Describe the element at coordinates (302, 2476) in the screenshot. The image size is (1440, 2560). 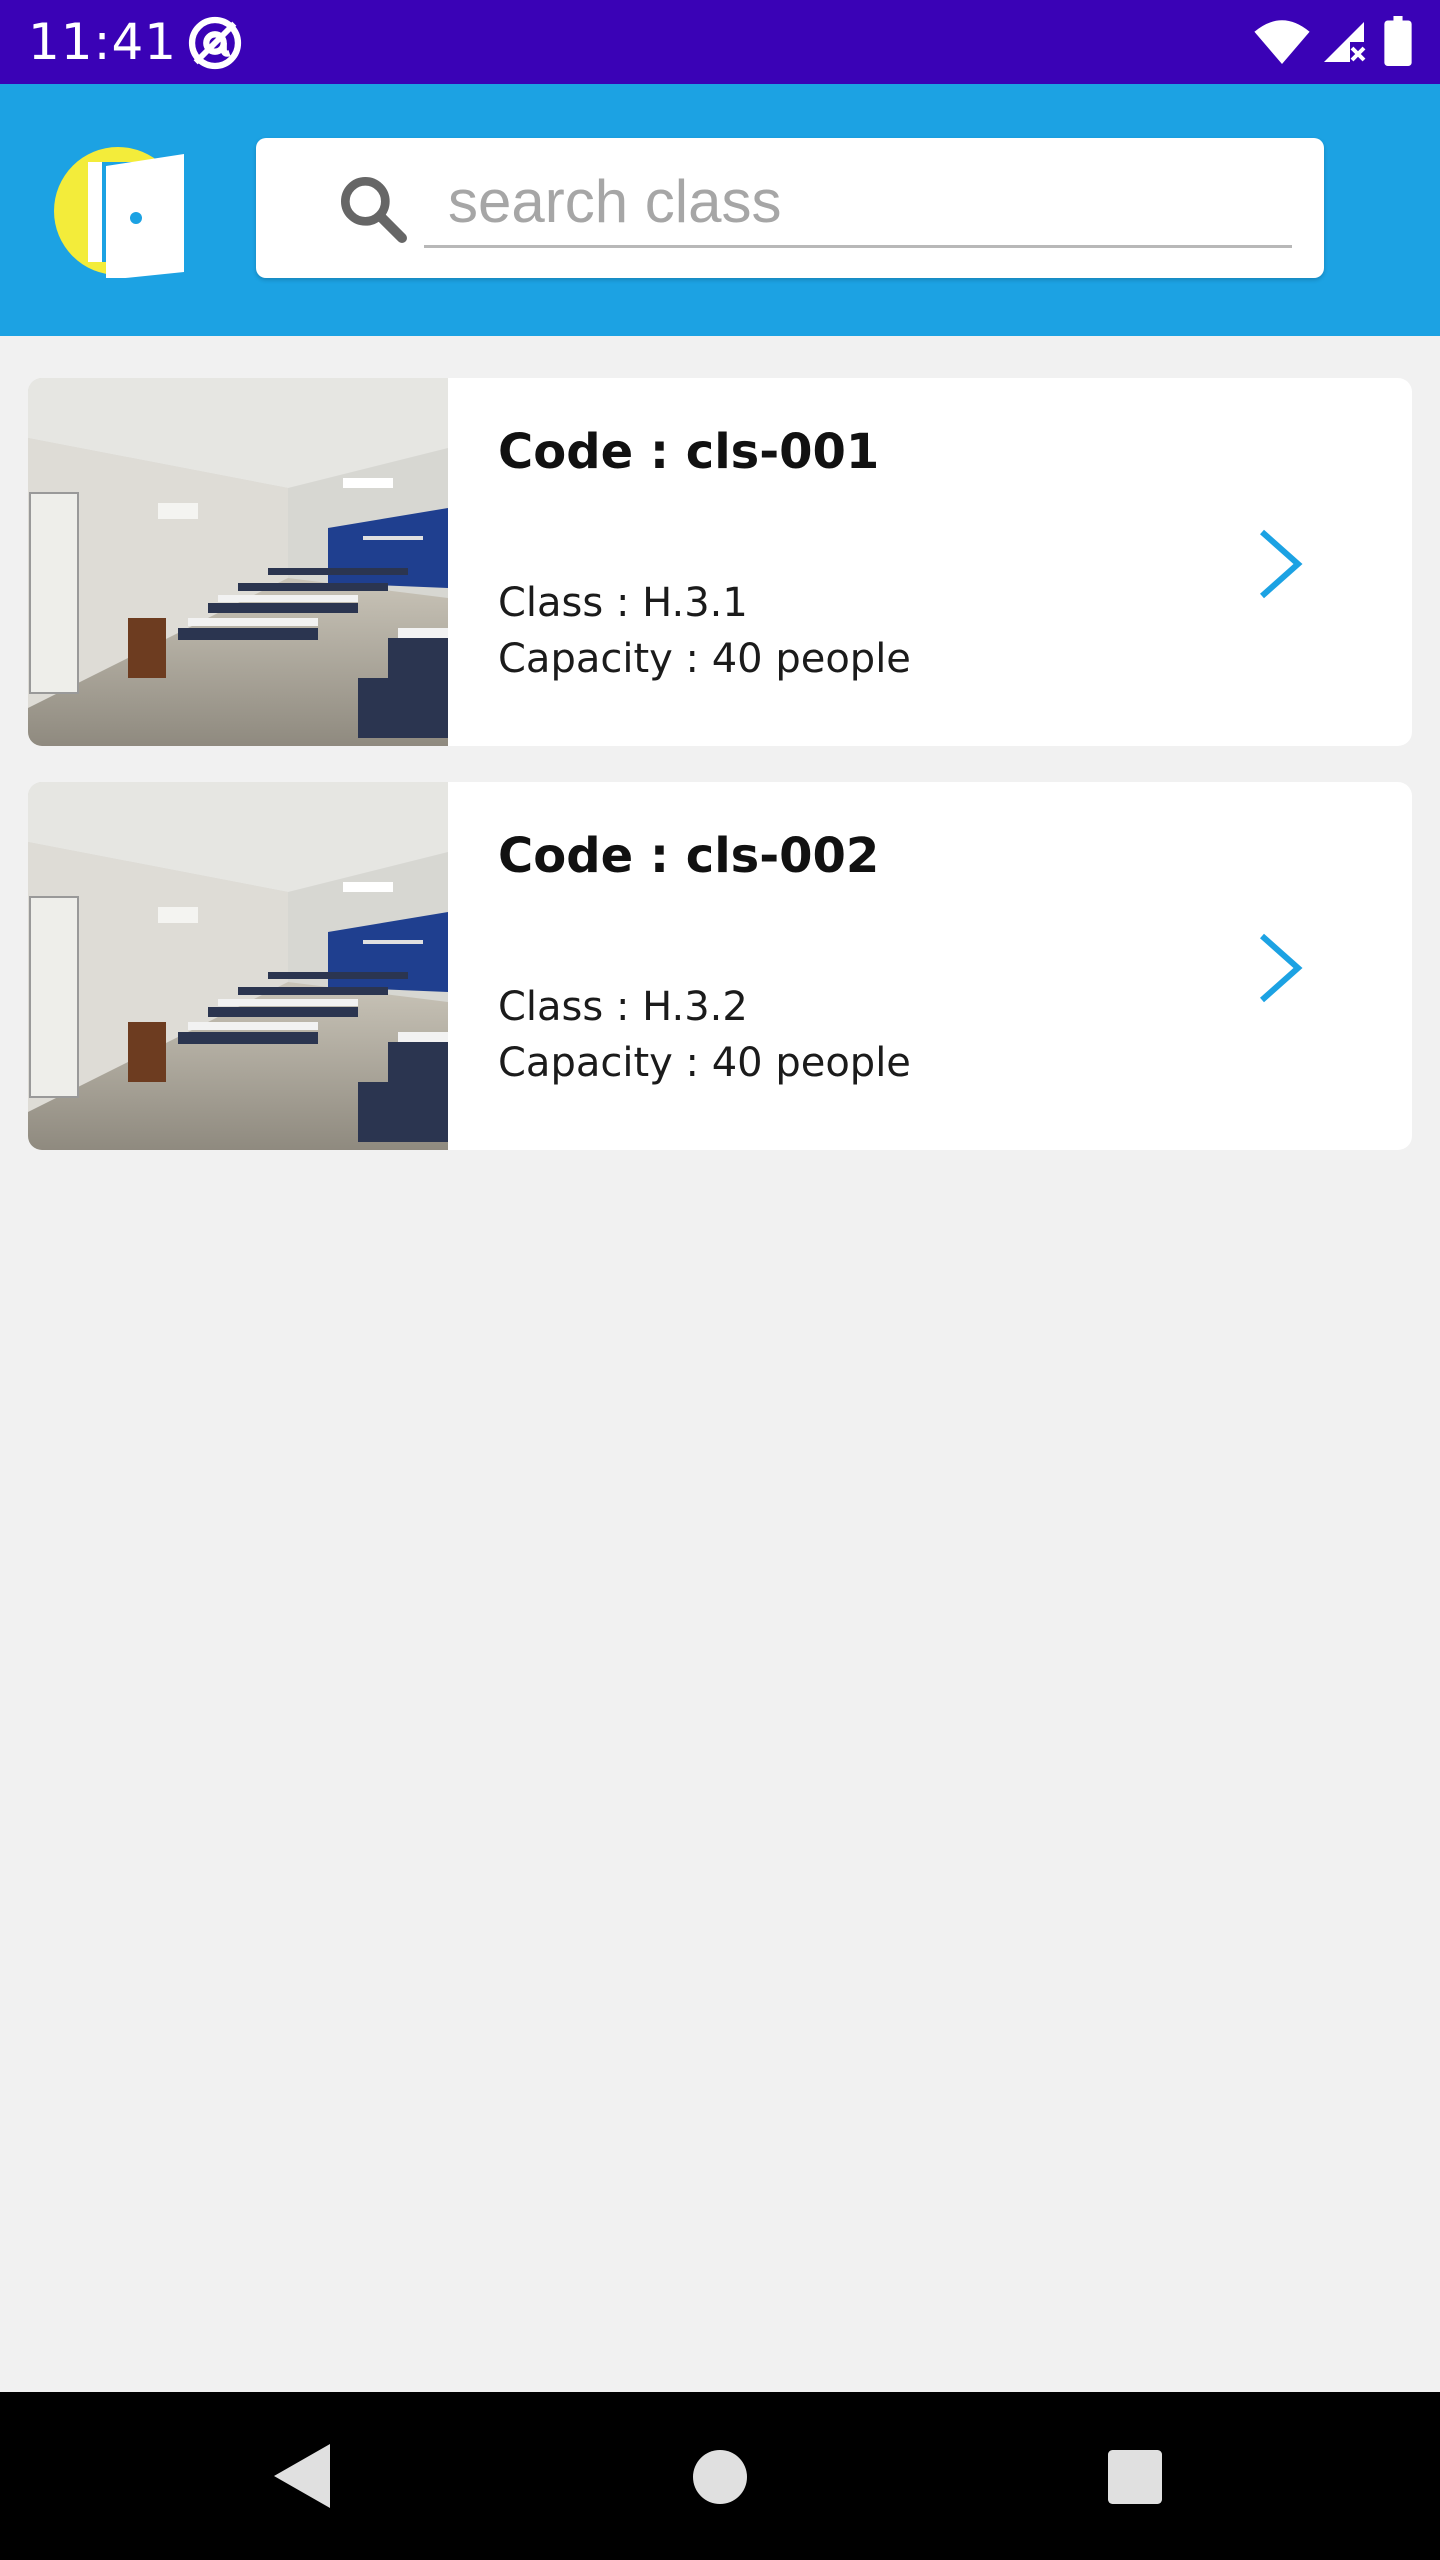
I see `back-icon` at that location.